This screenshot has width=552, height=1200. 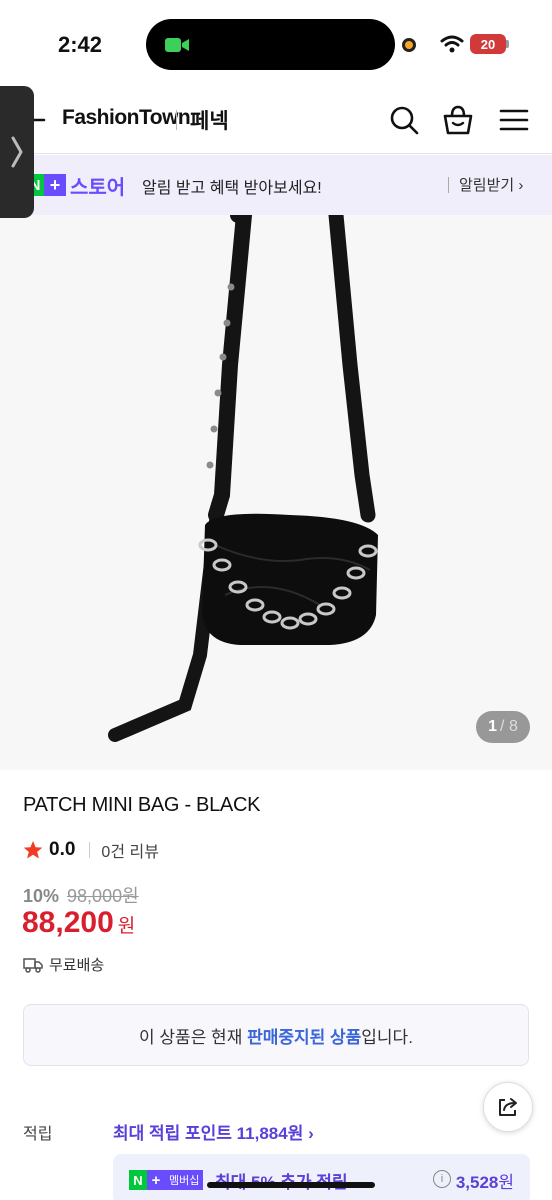 I want to click on share-icon, so click(x=508, y=1107).